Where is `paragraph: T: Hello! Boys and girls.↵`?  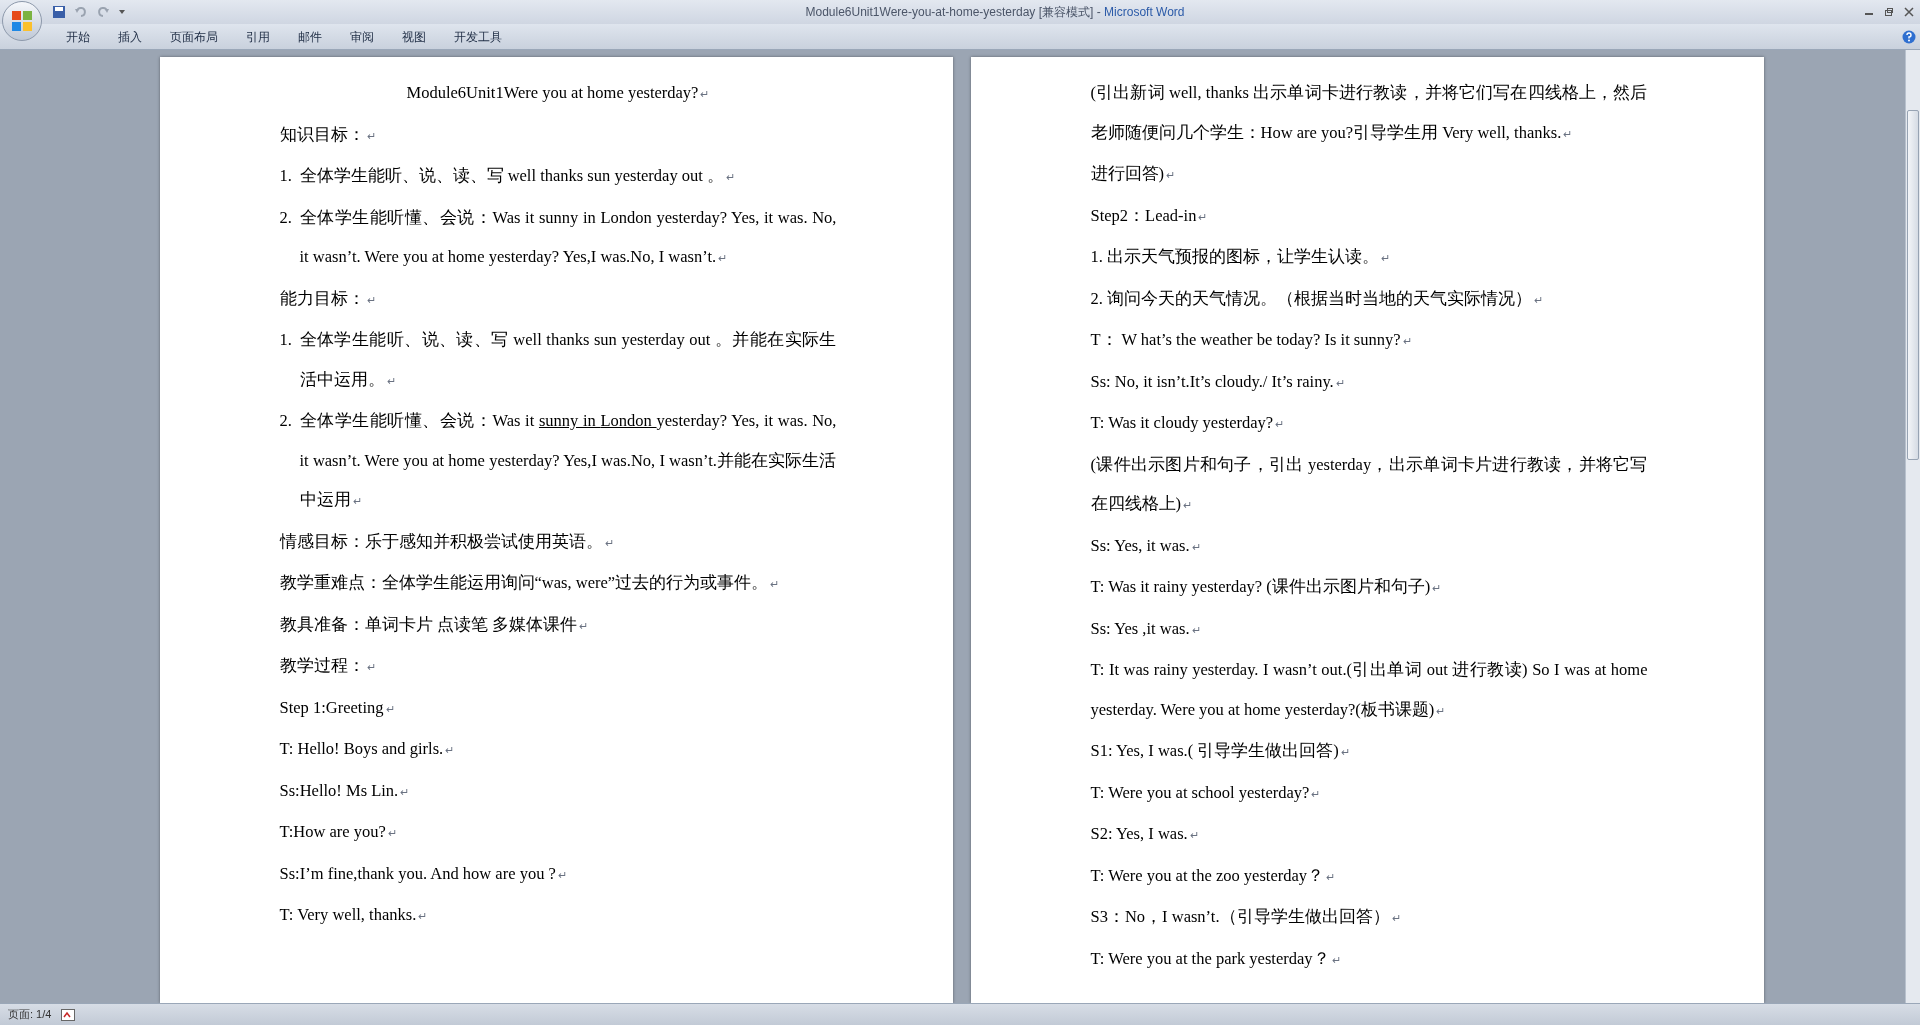 paragraph: T: Hello! Boys and girls.↵ is located at coordinates (367, 749).